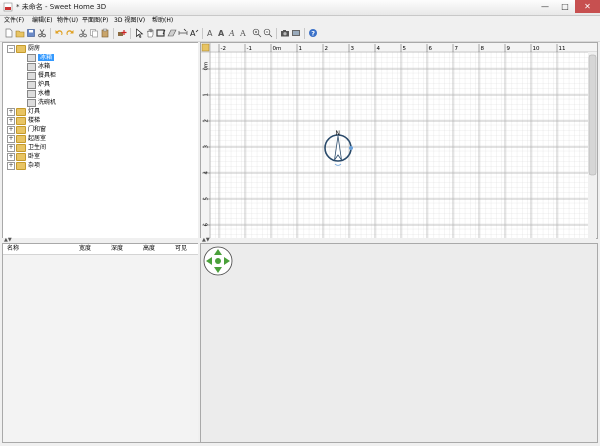 The width and height of the screenshot is (600, 446). I want to click on sink-icon, so click(31, 93).